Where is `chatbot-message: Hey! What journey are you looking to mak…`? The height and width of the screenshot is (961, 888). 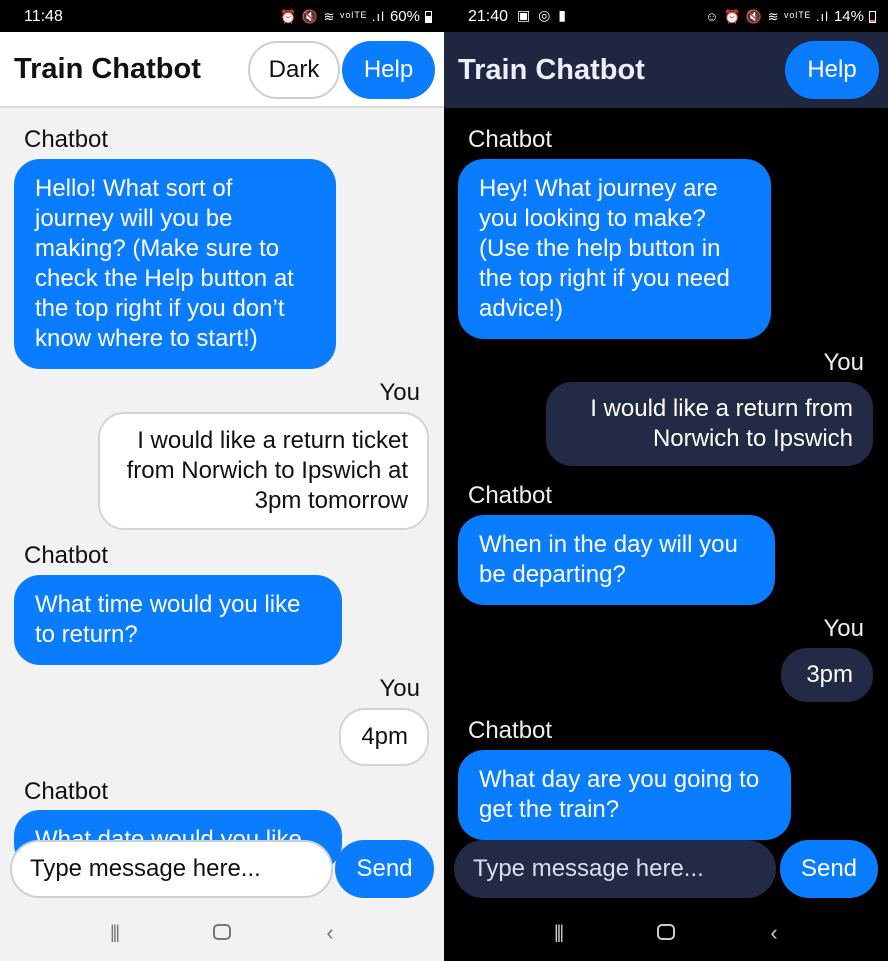 chatbot-message: Hey! What journey are you looking to mak… is located at coordinates (614, 249).